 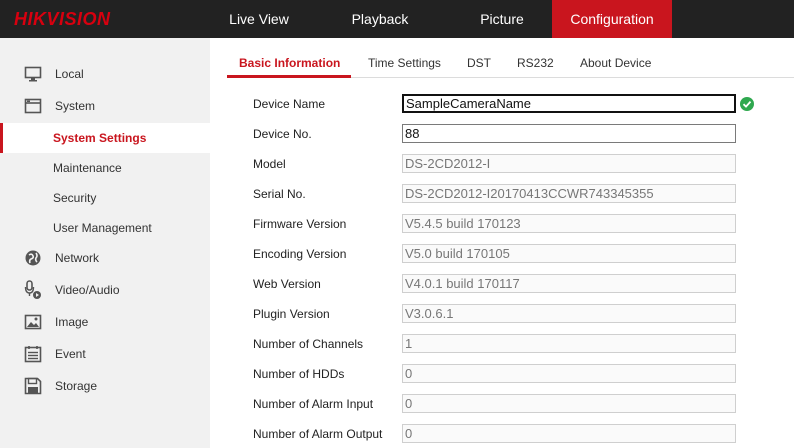 What do you see at coordinates (569, 253) in the screenshot?
I see `encoding-version-field` at bounding box center [569, 253].